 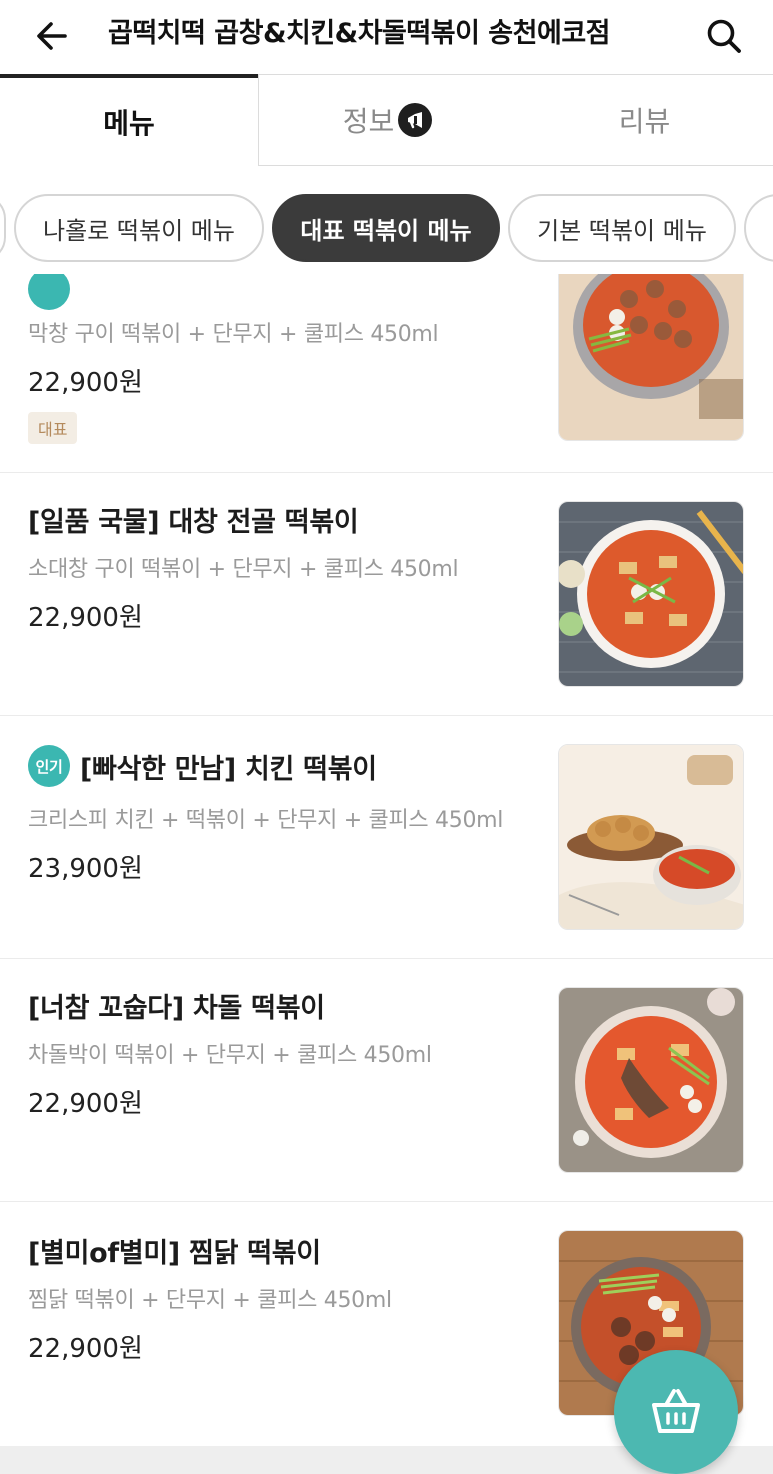 What do you see at coordinates (210, 1300) in the screenshot?
I see `item-description: 찜닭 떡볶이 + 단무지 + 쿨피스 450ml` at bounding box center [210, 1300].